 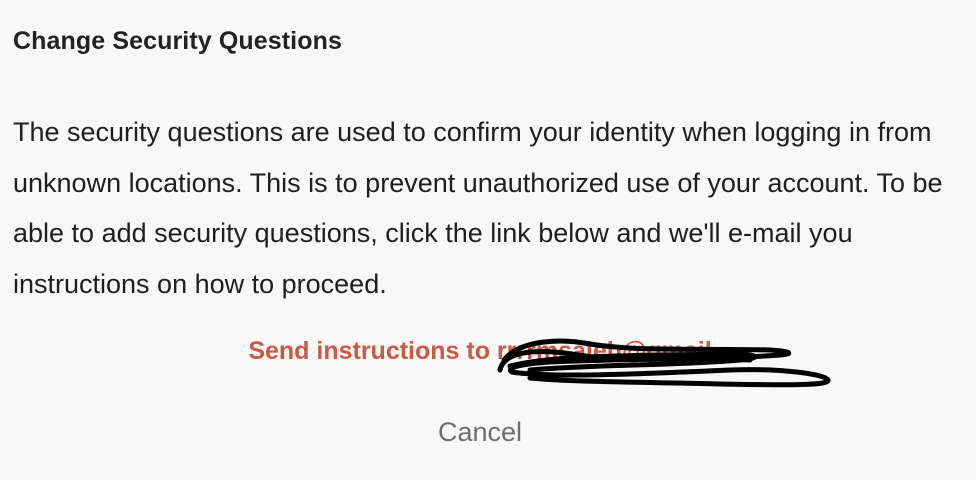 What do you see at coordinates (480, 351) in the screenshot?
I see `send-instructions-link: Send instructions to rrrrmsaleh@gmail` at bounding box center [480, 351].